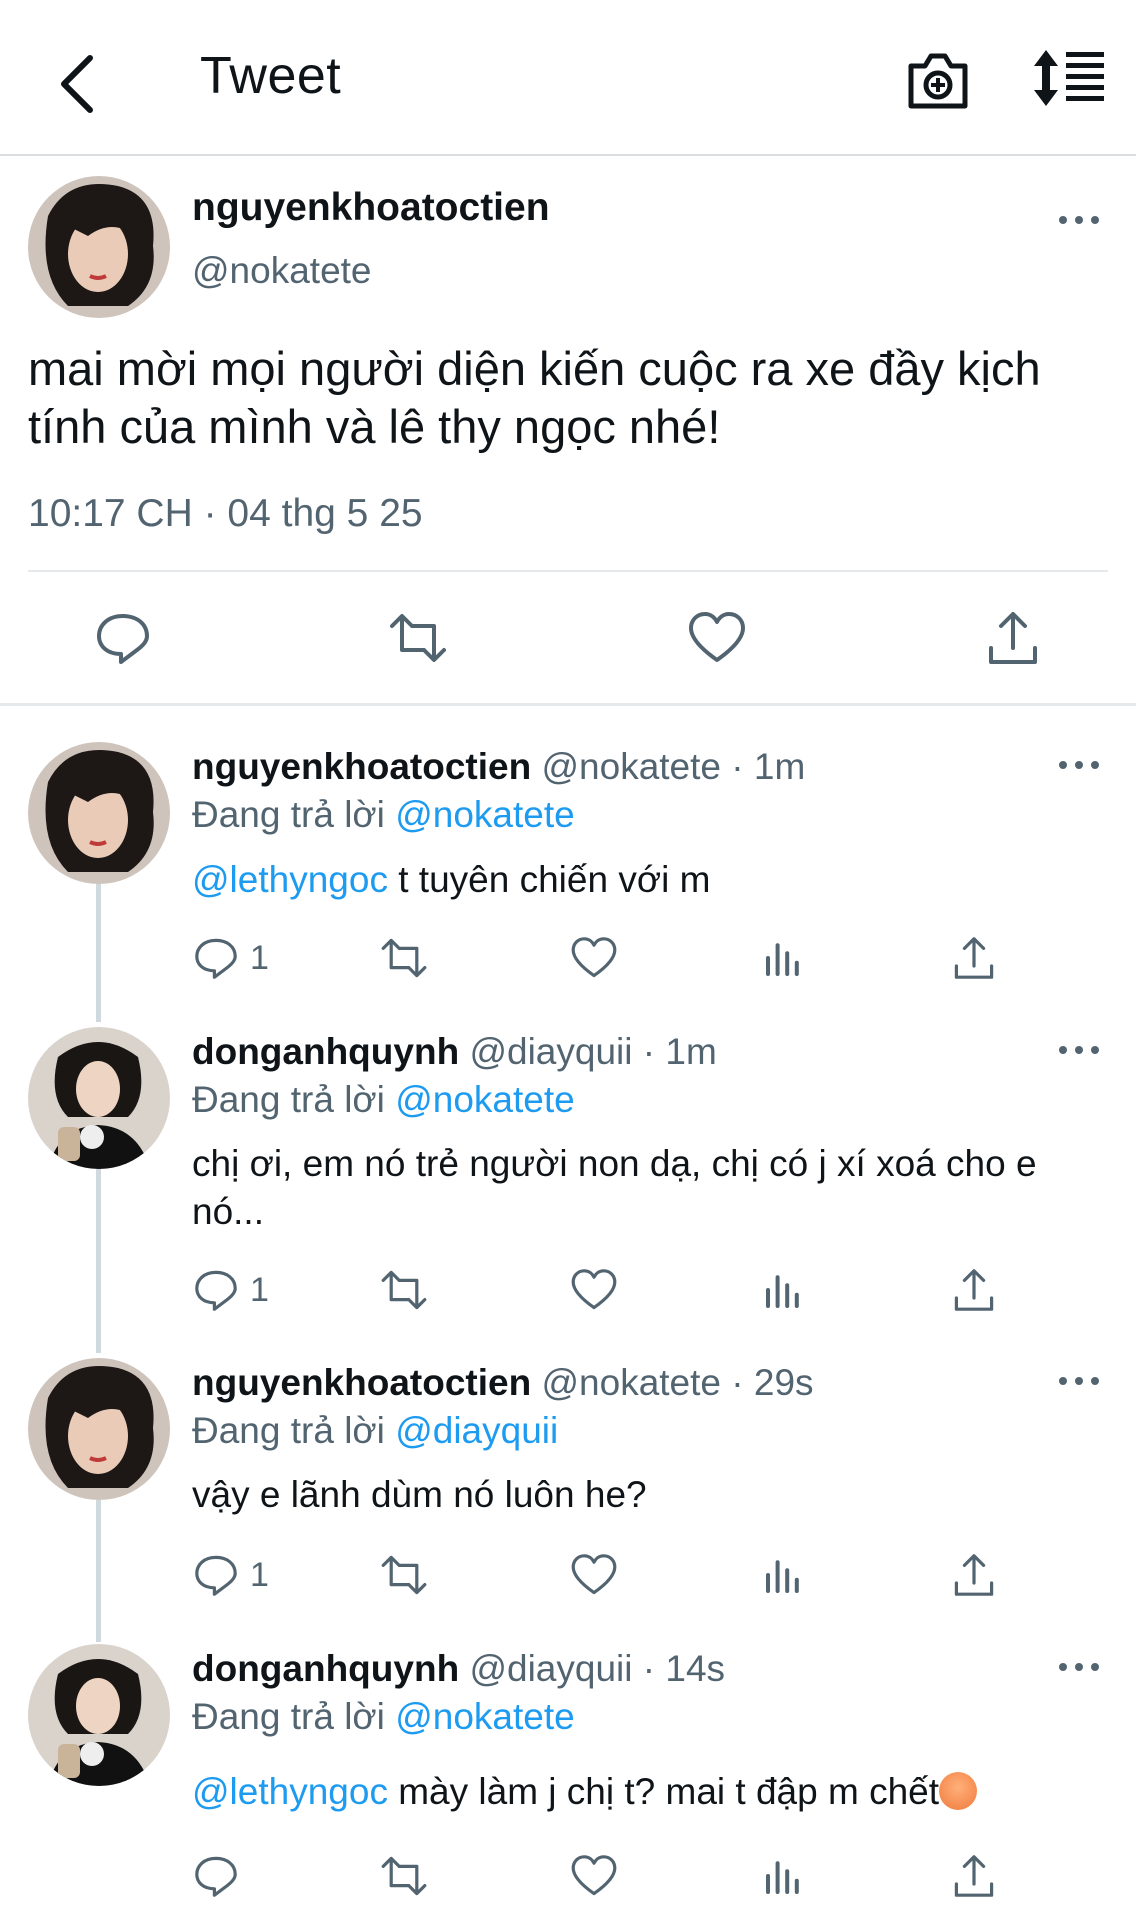 The image size is (1136, 1920). What do you see at coordinates (663, 1791) in the screenshot?
I see `reply-body: mày làm j chị t? mai t đập m chết` at bounding box center [663, 1791].